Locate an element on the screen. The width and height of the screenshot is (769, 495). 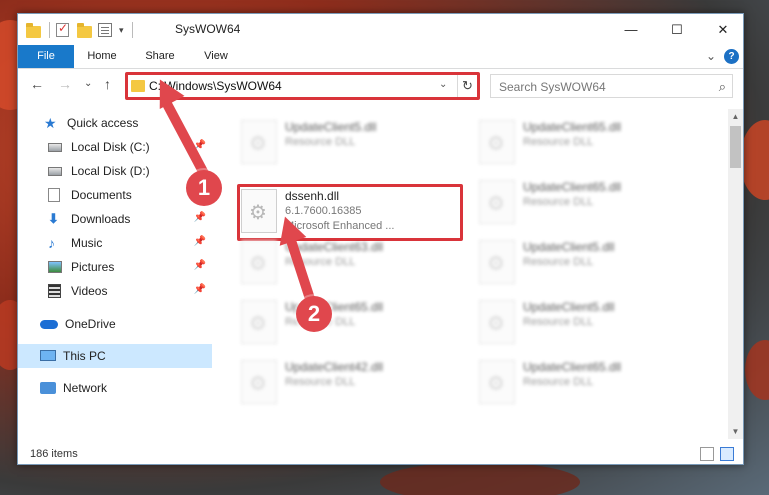
title-bar: ▾ SysWOW64 — ☐ ✕ is located at coordinates (380, 29).